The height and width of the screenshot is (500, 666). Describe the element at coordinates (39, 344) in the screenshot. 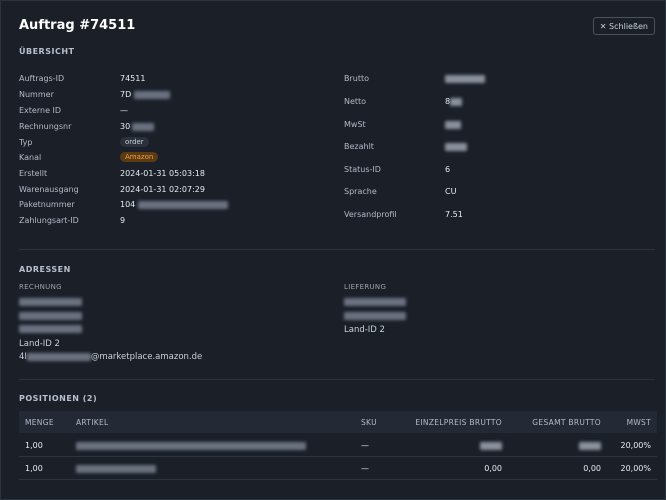

I see `billing-land-id: Land-ID 2` at that location.